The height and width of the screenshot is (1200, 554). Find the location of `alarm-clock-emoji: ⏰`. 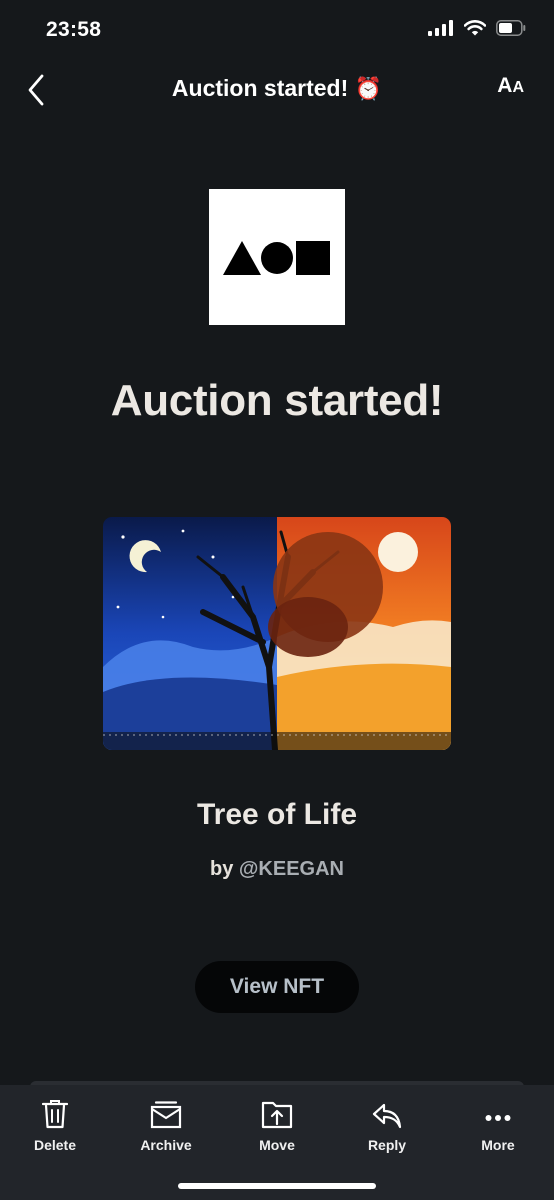

alarm-clock-emoji: ⏰ is located at coordinates (368, 88).